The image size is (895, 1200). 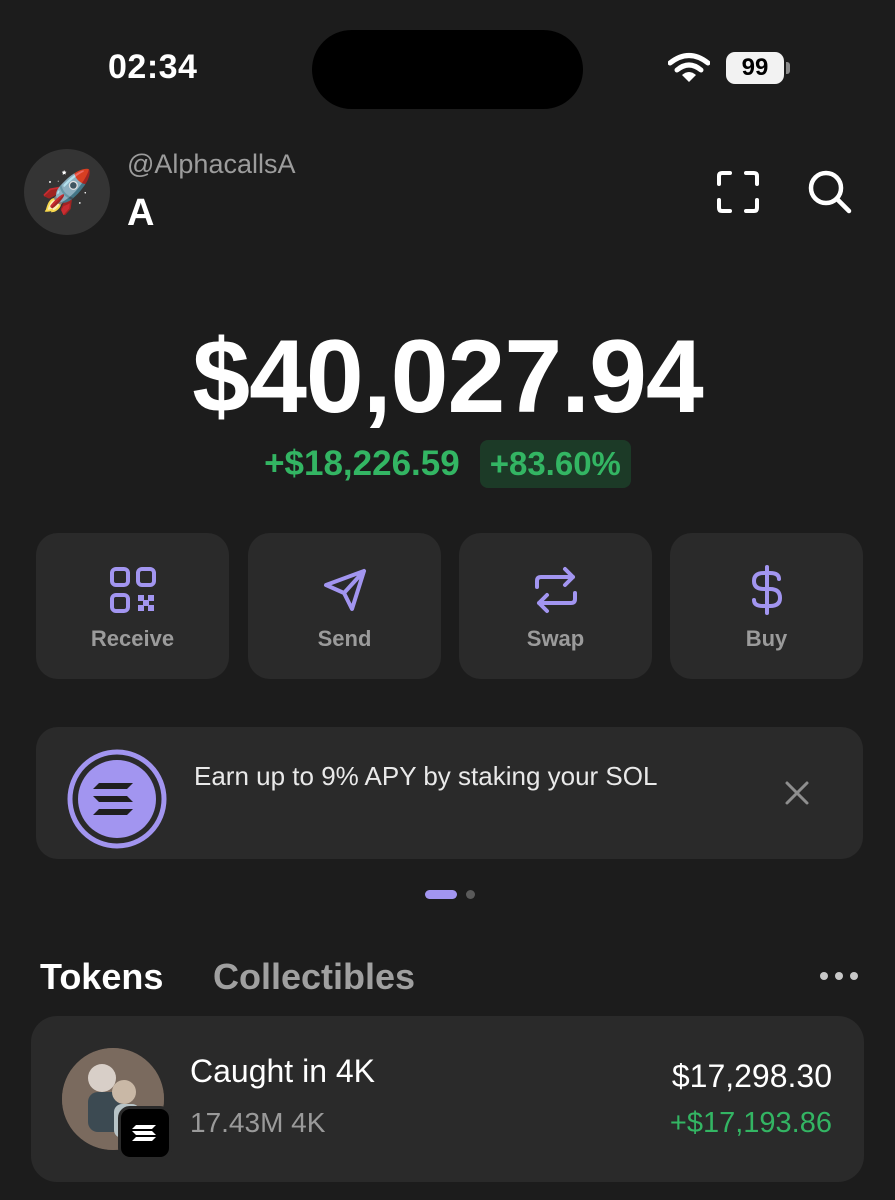 I want to click on rocket-icon: 🚀, so click(x=67, y=191).